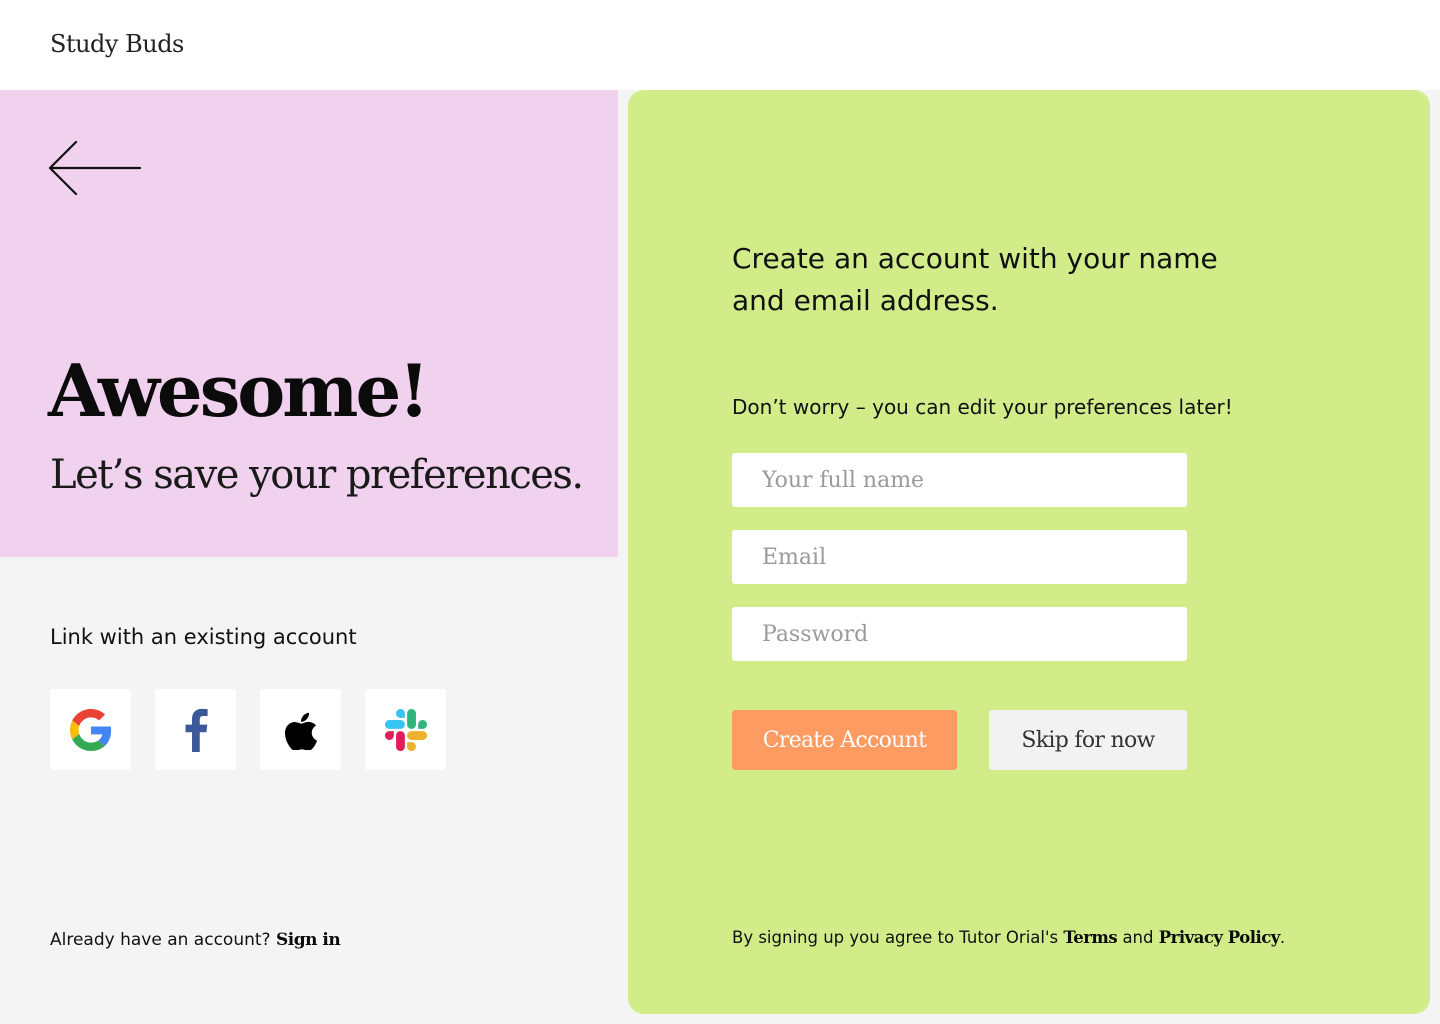 This screenshot has height=1024, width=1440. Describe the element at coordinates (959, 557) in the screenshot. I see `email-input` at that location.